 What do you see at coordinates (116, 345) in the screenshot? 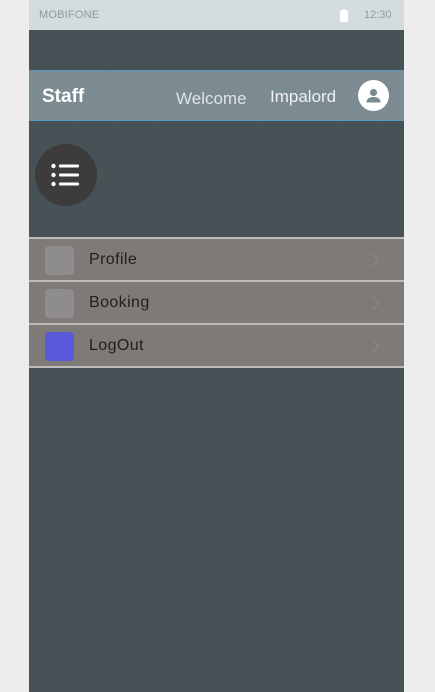
I see `menu-item-label: LogOut` at bounding box center [116, 345].